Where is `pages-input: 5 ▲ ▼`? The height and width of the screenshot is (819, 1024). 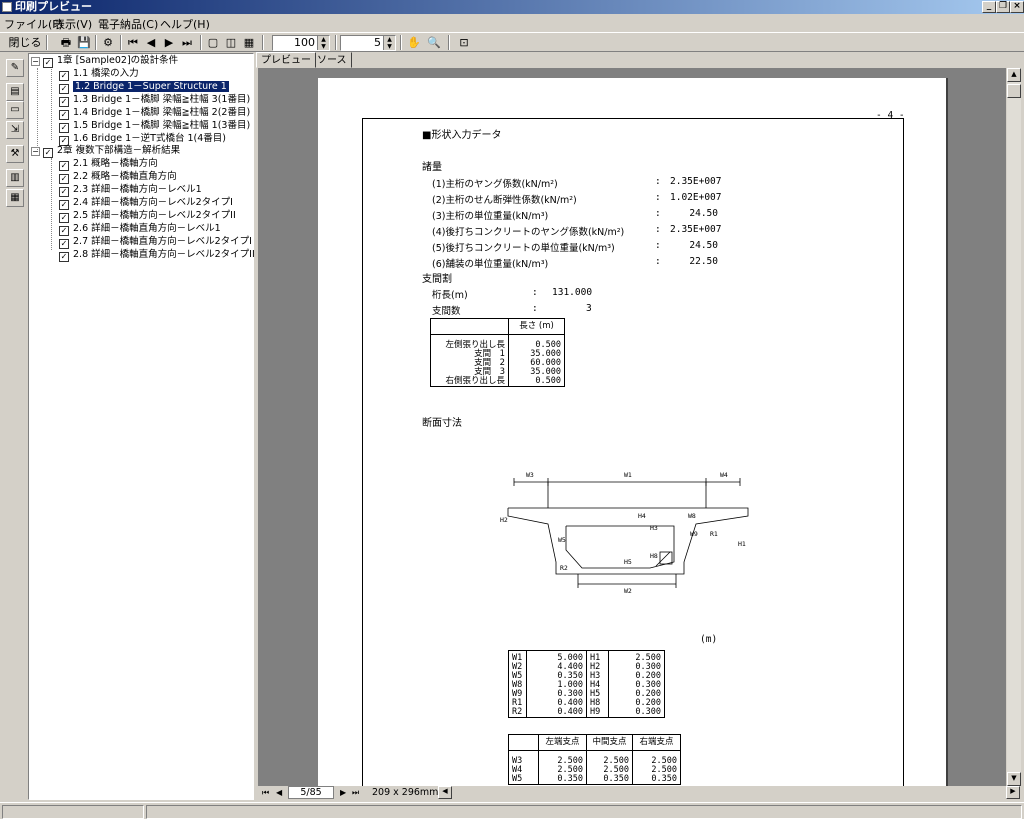 pages-input: 5 ▲ ▼ is located at coordinates (368, 43).